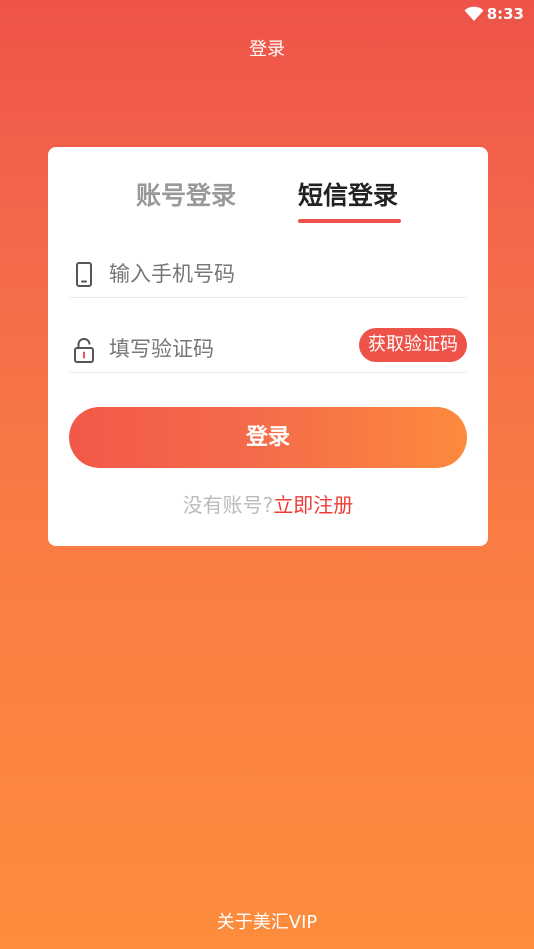 This screenshot has width=534, height=949. I want to click on status-bar: 8:33, so click(267, 14).